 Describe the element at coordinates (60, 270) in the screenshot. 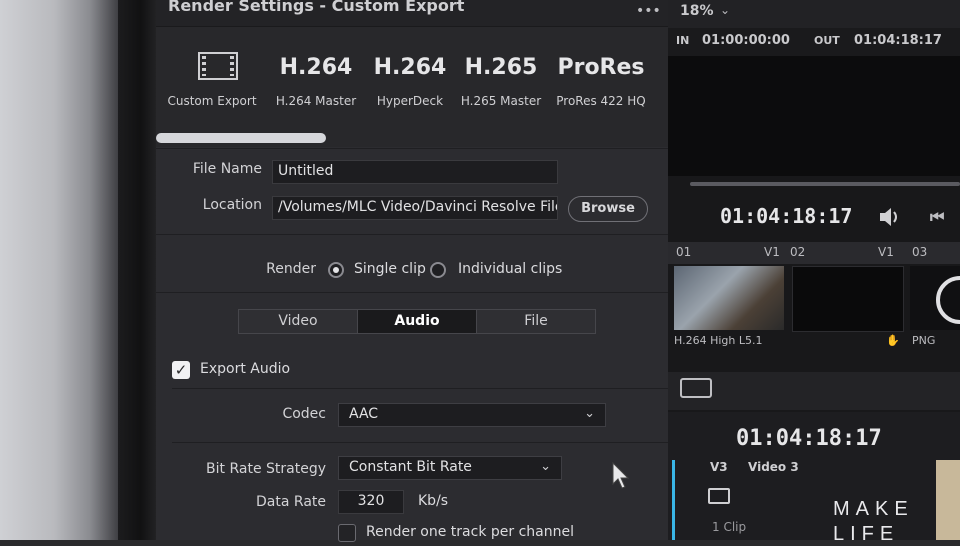

I see `background-photo-left` at that location.